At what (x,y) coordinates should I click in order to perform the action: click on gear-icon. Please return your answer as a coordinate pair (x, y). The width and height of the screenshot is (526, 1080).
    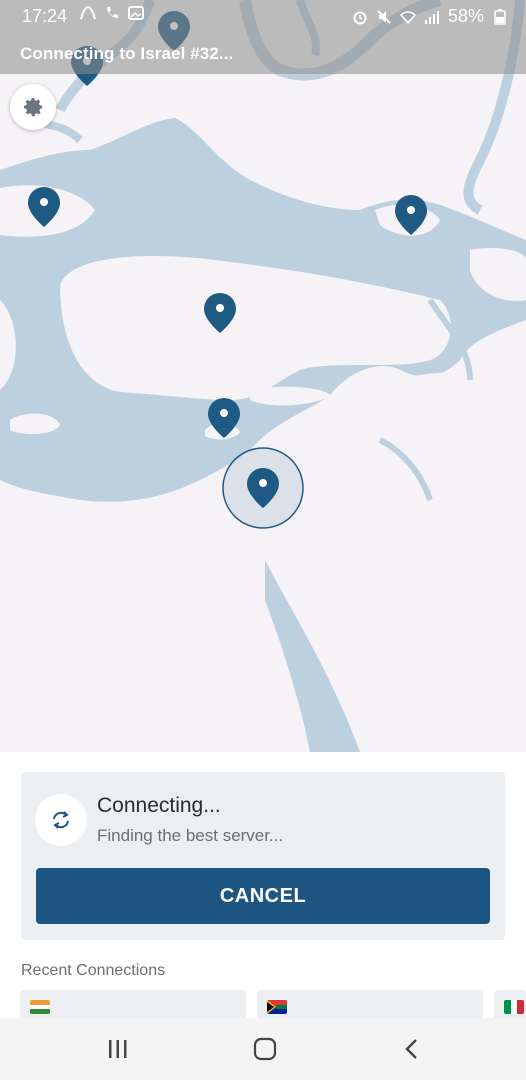
    Looking at the image, I should click on (33, 107).